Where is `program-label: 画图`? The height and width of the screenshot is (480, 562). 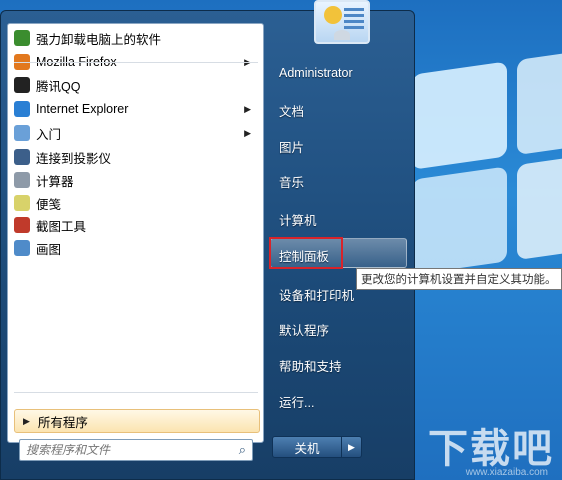
program-label: 画图 is located at coordinates (49, 249).